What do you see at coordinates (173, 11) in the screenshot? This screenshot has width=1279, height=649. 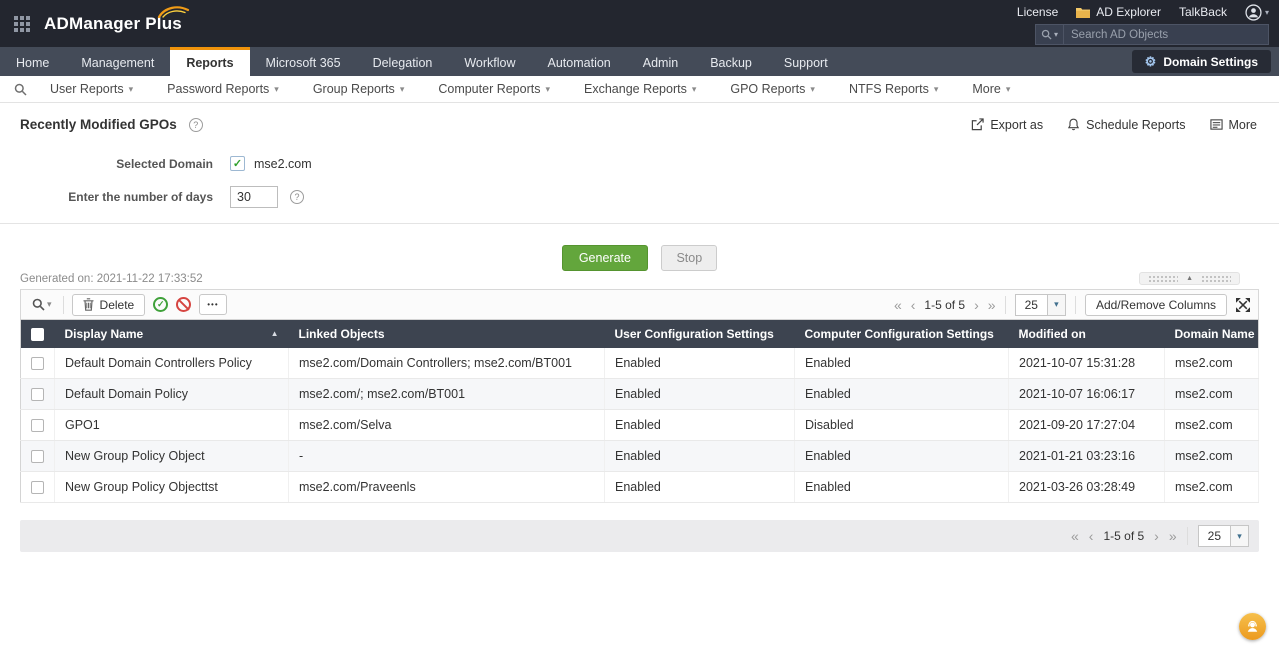 I see `logo-swoosh-icon` at bounding box center [173, 11].